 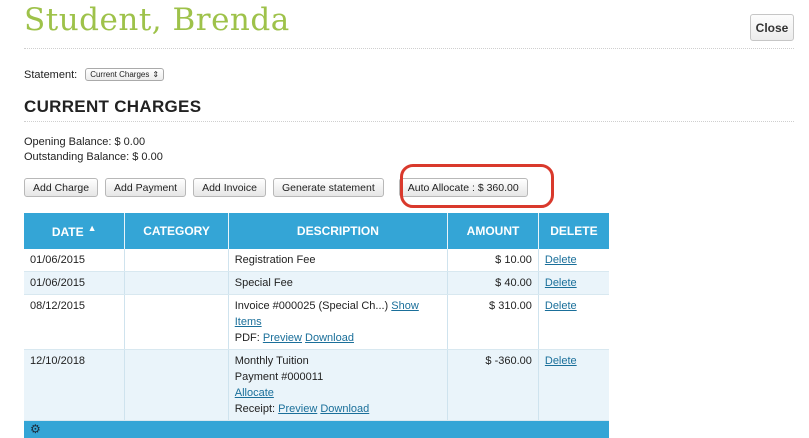 What do you see at coordinates (68, 232) in the screenshot?
I see `column-header-date-label: DATE` at bounding box center [68, 232].